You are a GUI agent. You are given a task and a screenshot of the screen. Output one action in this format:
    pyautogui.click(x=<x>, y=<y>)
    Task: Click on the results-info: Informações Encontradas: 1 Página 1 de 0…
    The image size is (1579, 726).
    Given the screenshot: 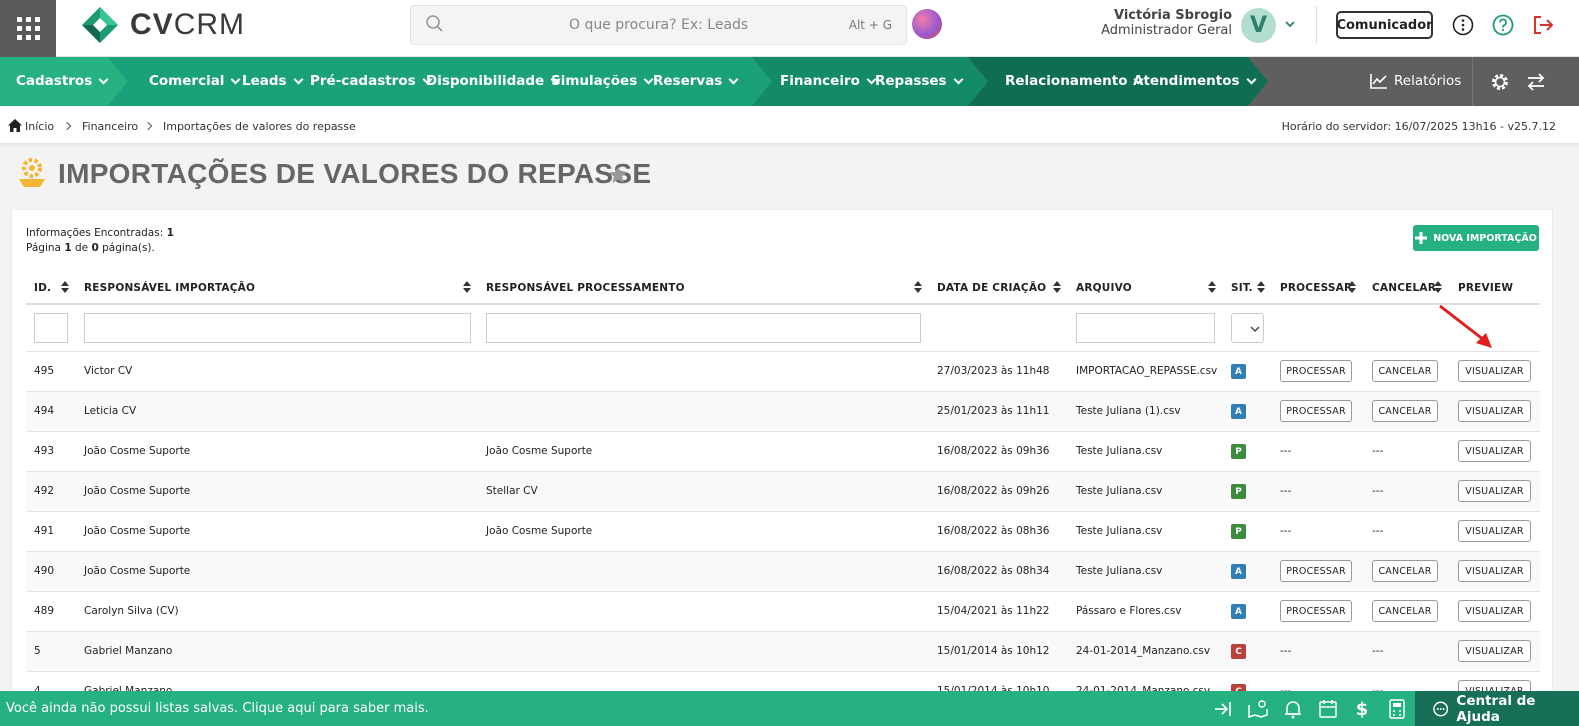 What is the action you would take?
    pyautogui.click(x=100, y=240)
    